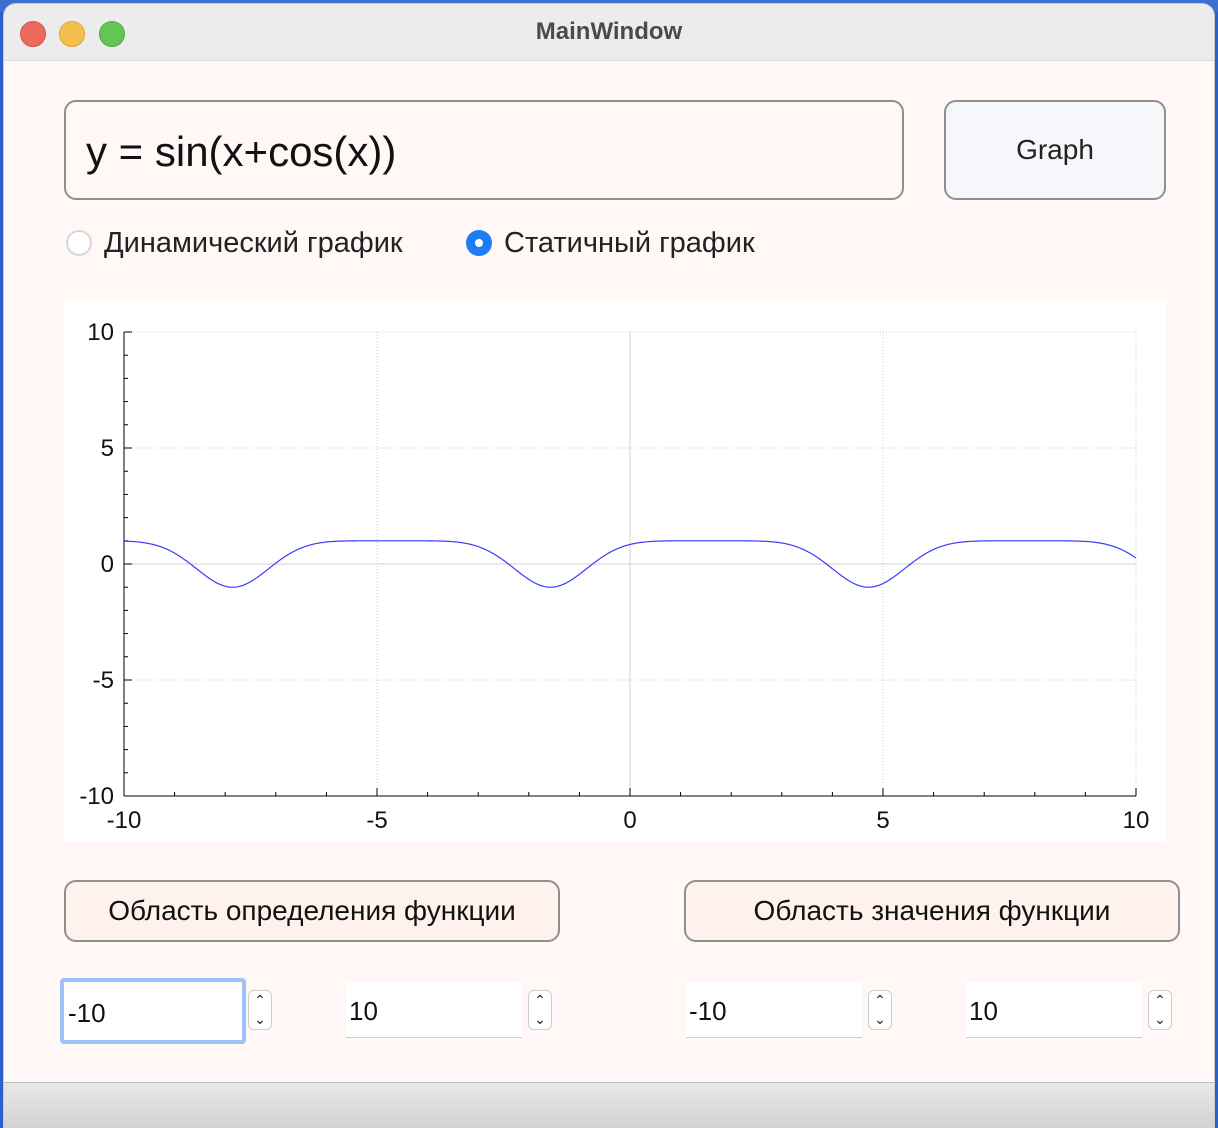 Image resolution: width=1218 pixels, height=1128 pixels. I want to click on range-button: Область значения функции, so click(932, 911).